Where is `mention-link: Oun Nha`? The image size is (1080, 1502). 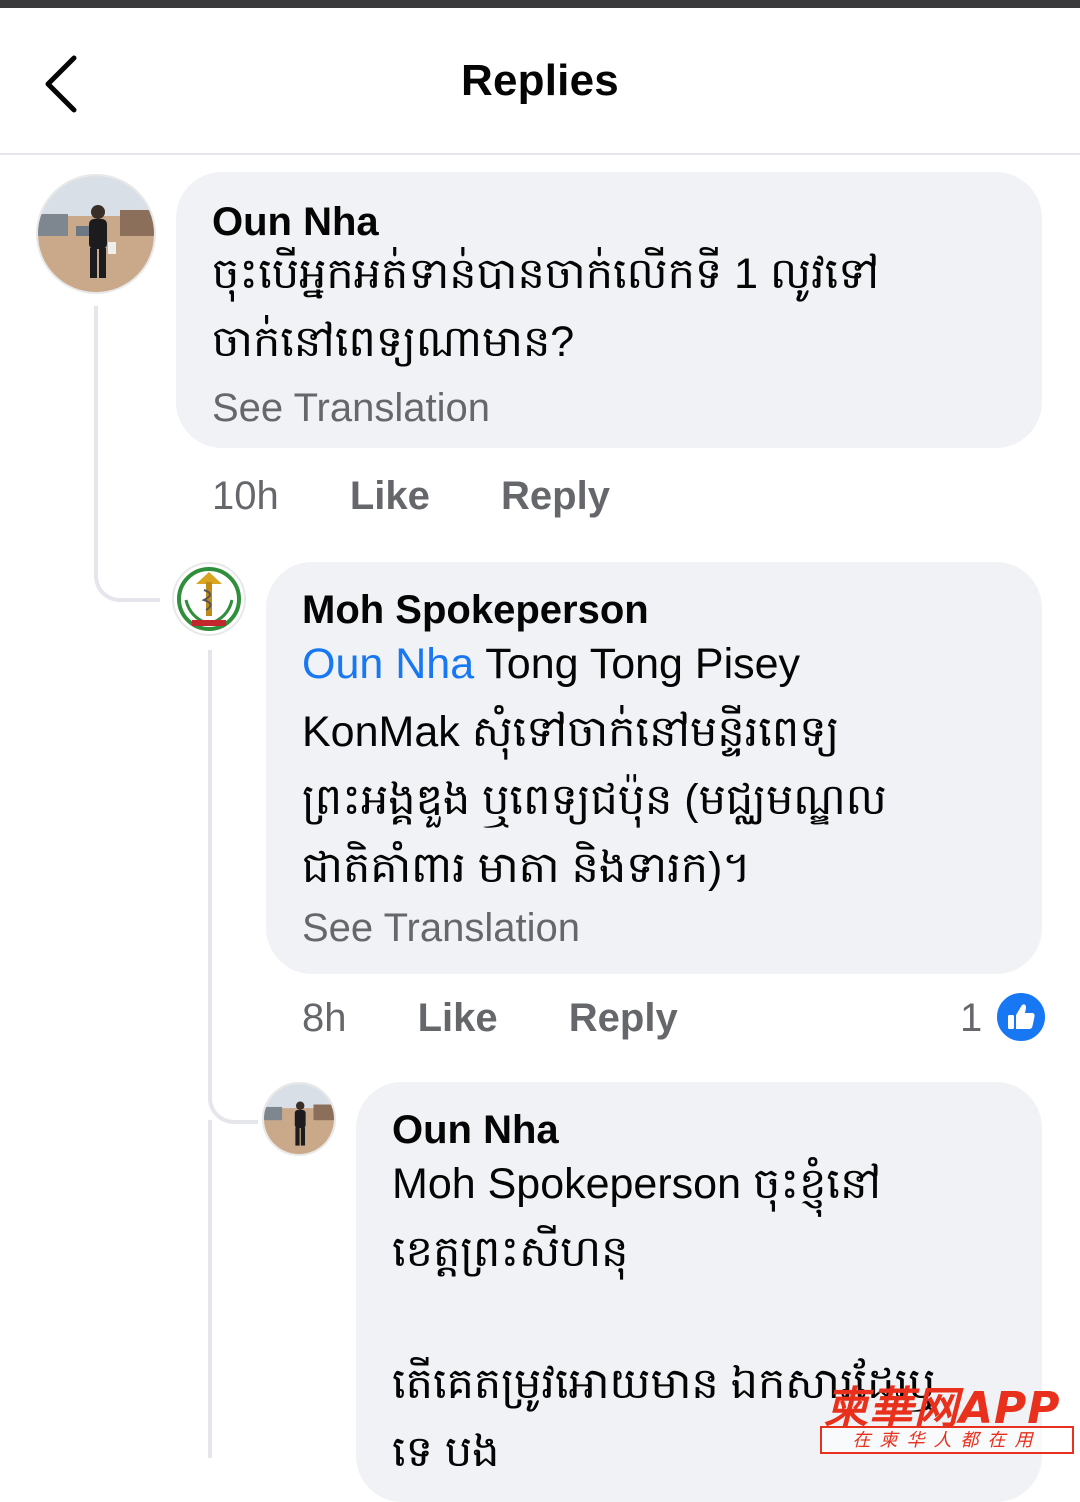 mention-link: Oun Nha is located at coordinates (388, 664).